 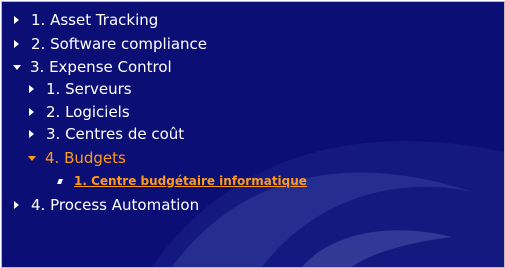 I want to click on tree-item-expense-control: 3. Expense Control, so click(x=87, y=67).